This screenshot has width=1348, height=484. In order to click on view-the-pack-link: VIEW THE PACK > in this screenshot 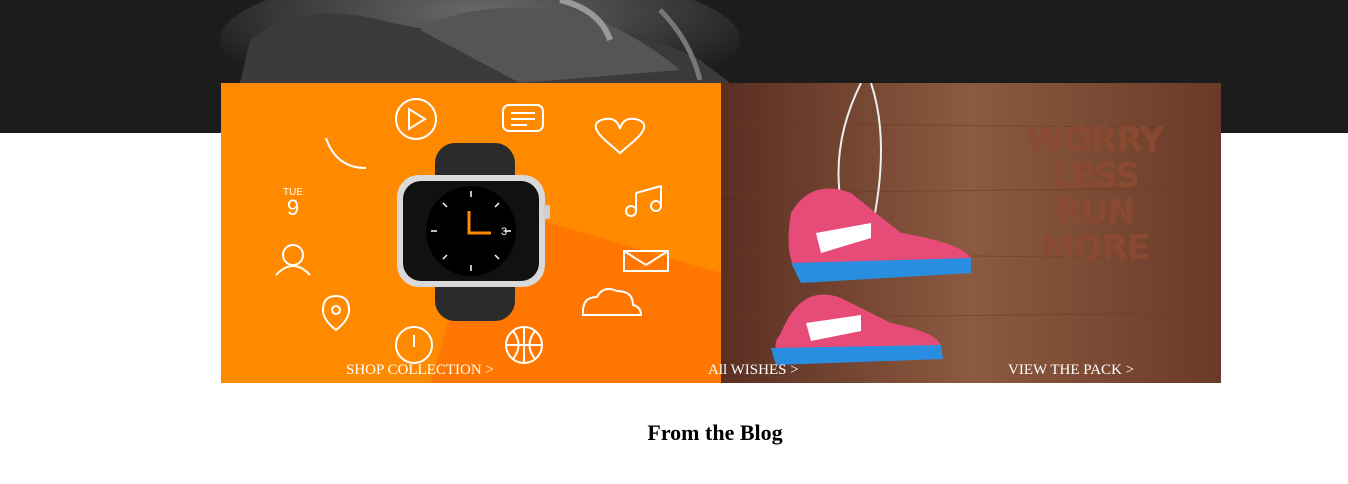, I will do `click(1071, 370)`.